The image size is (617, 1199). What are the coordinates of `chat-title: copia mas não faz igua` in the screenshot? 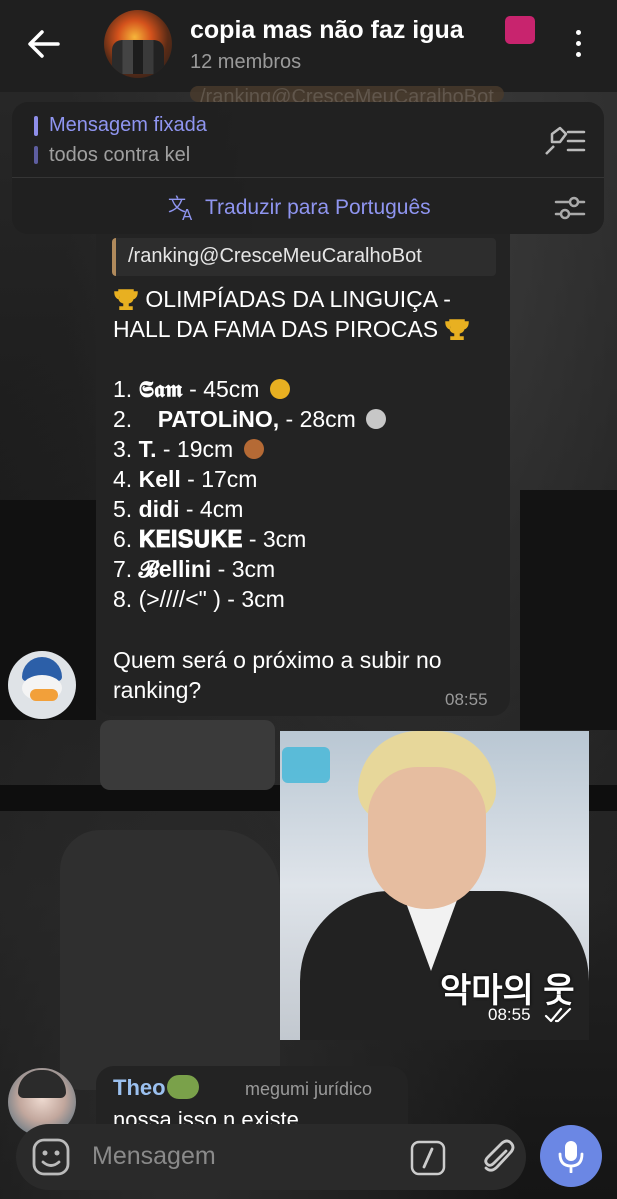 It's located at (340, 30).